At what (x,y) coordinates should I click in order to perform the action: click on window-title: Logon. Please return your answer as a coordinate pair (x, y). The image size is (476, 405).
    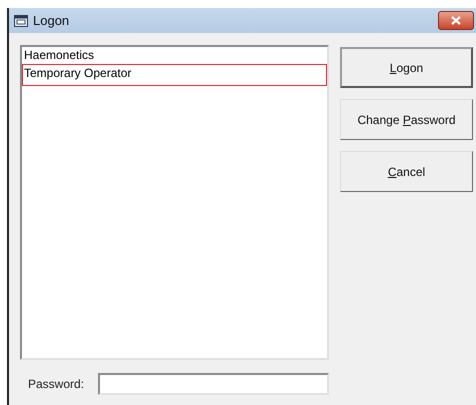
    Looking at the image, I should click on (51, 20).